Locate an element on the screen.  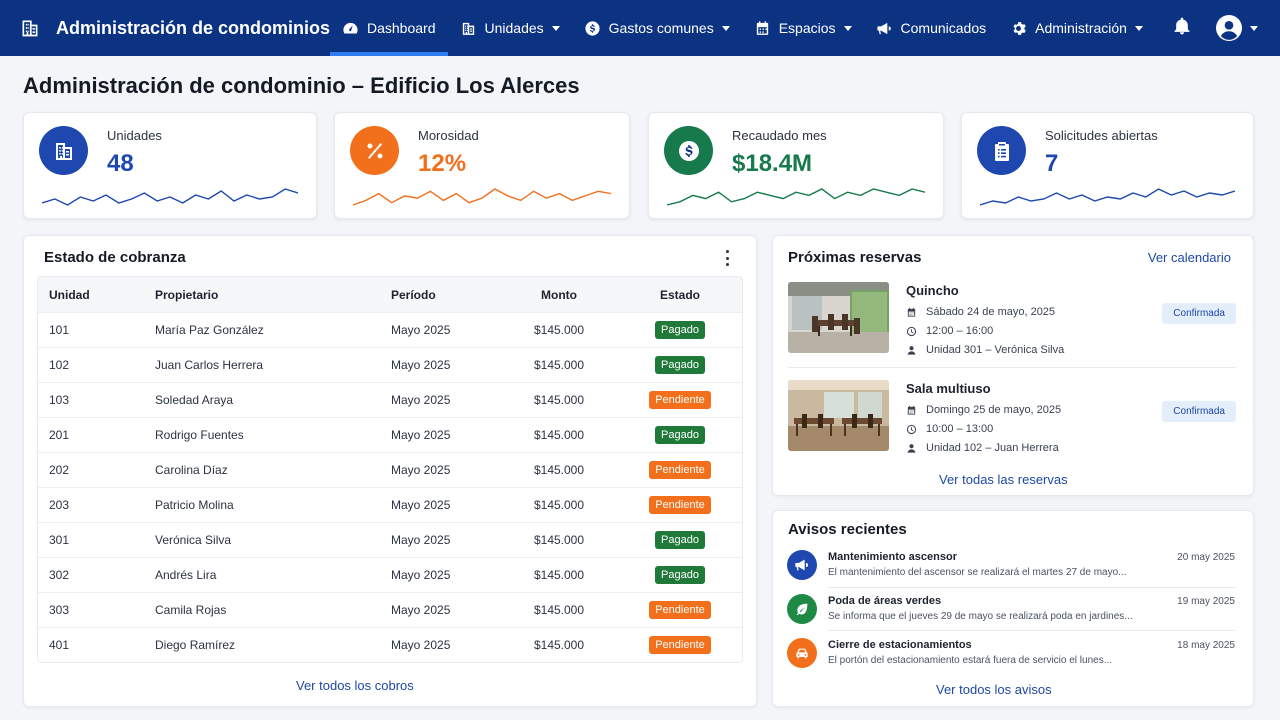
nav-item-dashboard: Dashboard is located at coordinates (389, 28).